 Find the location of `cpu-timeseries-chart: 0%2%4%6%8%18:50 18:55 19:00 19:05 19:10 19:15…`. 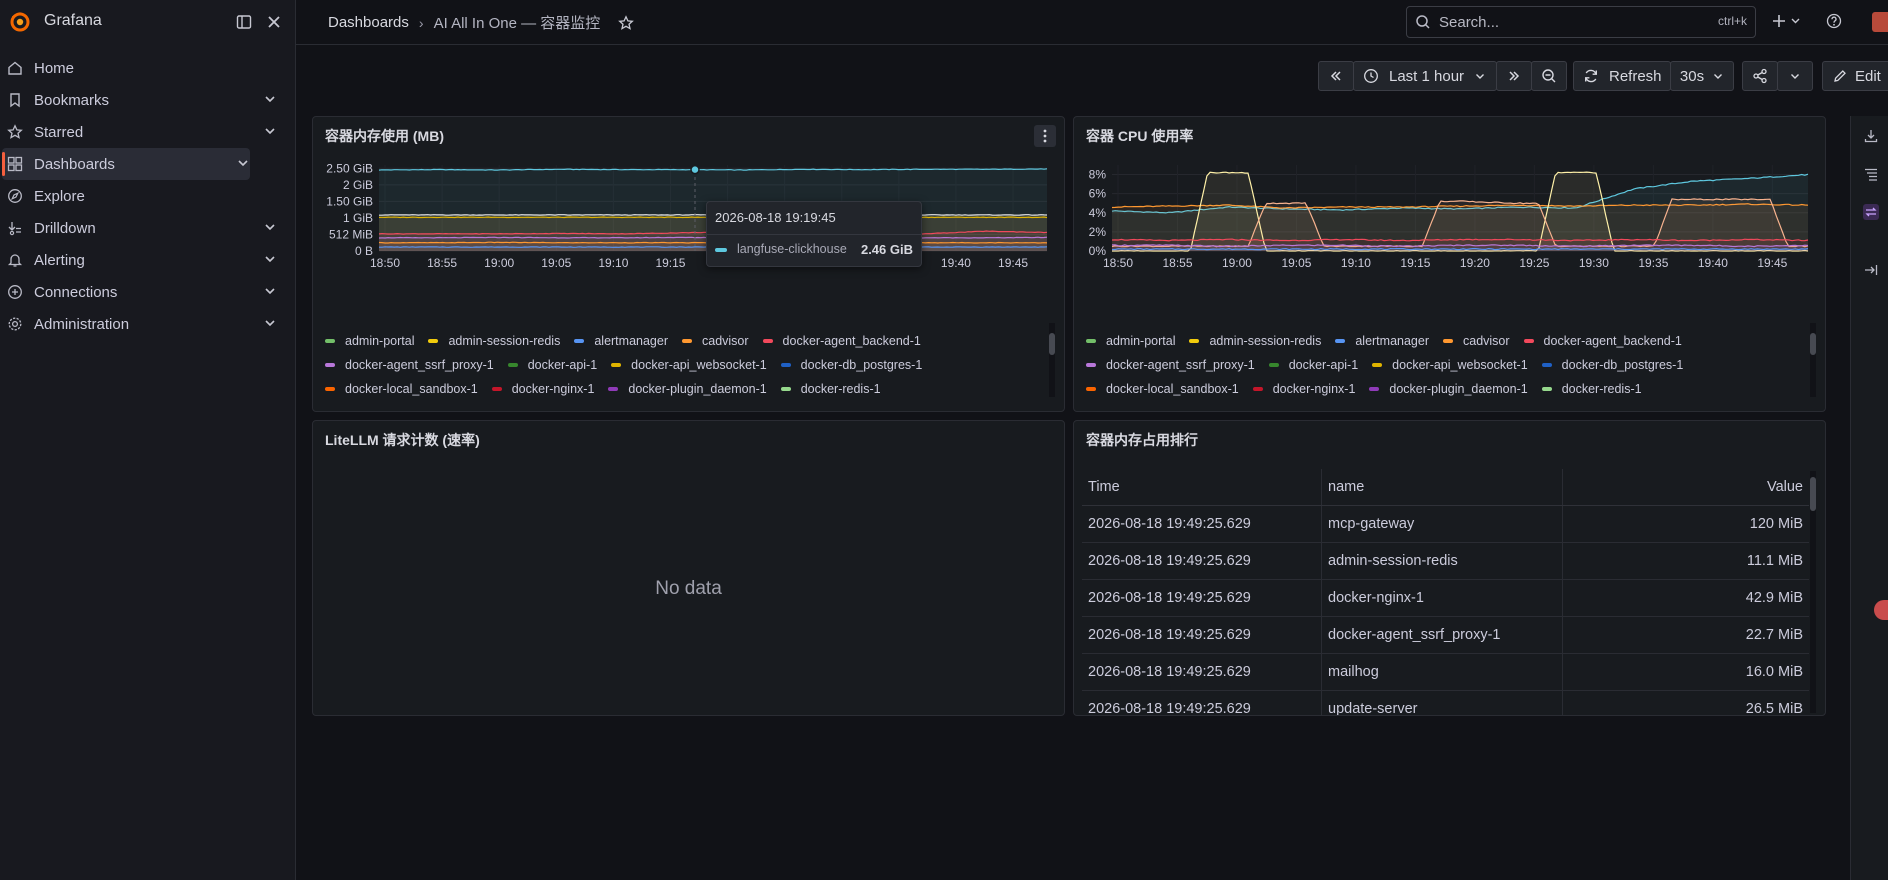

cpu-timeseries-chart: 0%2%4%6%8%18:50 18:55 19:00 19:05 19:10 19:15… is located at coordinates (1450, 238).